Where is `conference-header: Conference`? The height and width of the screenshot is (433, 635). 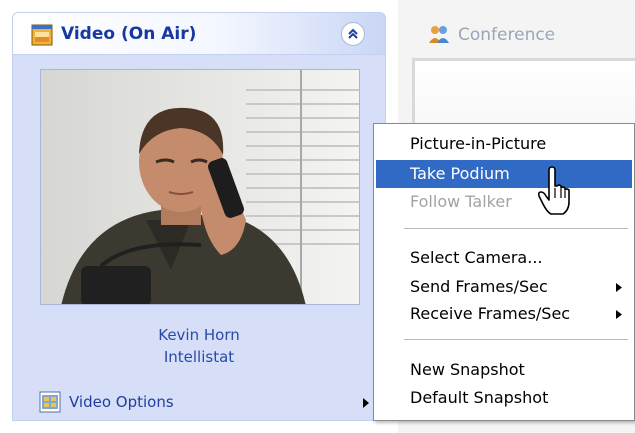
conference-header: Conference is located at coordinates (516, 42).